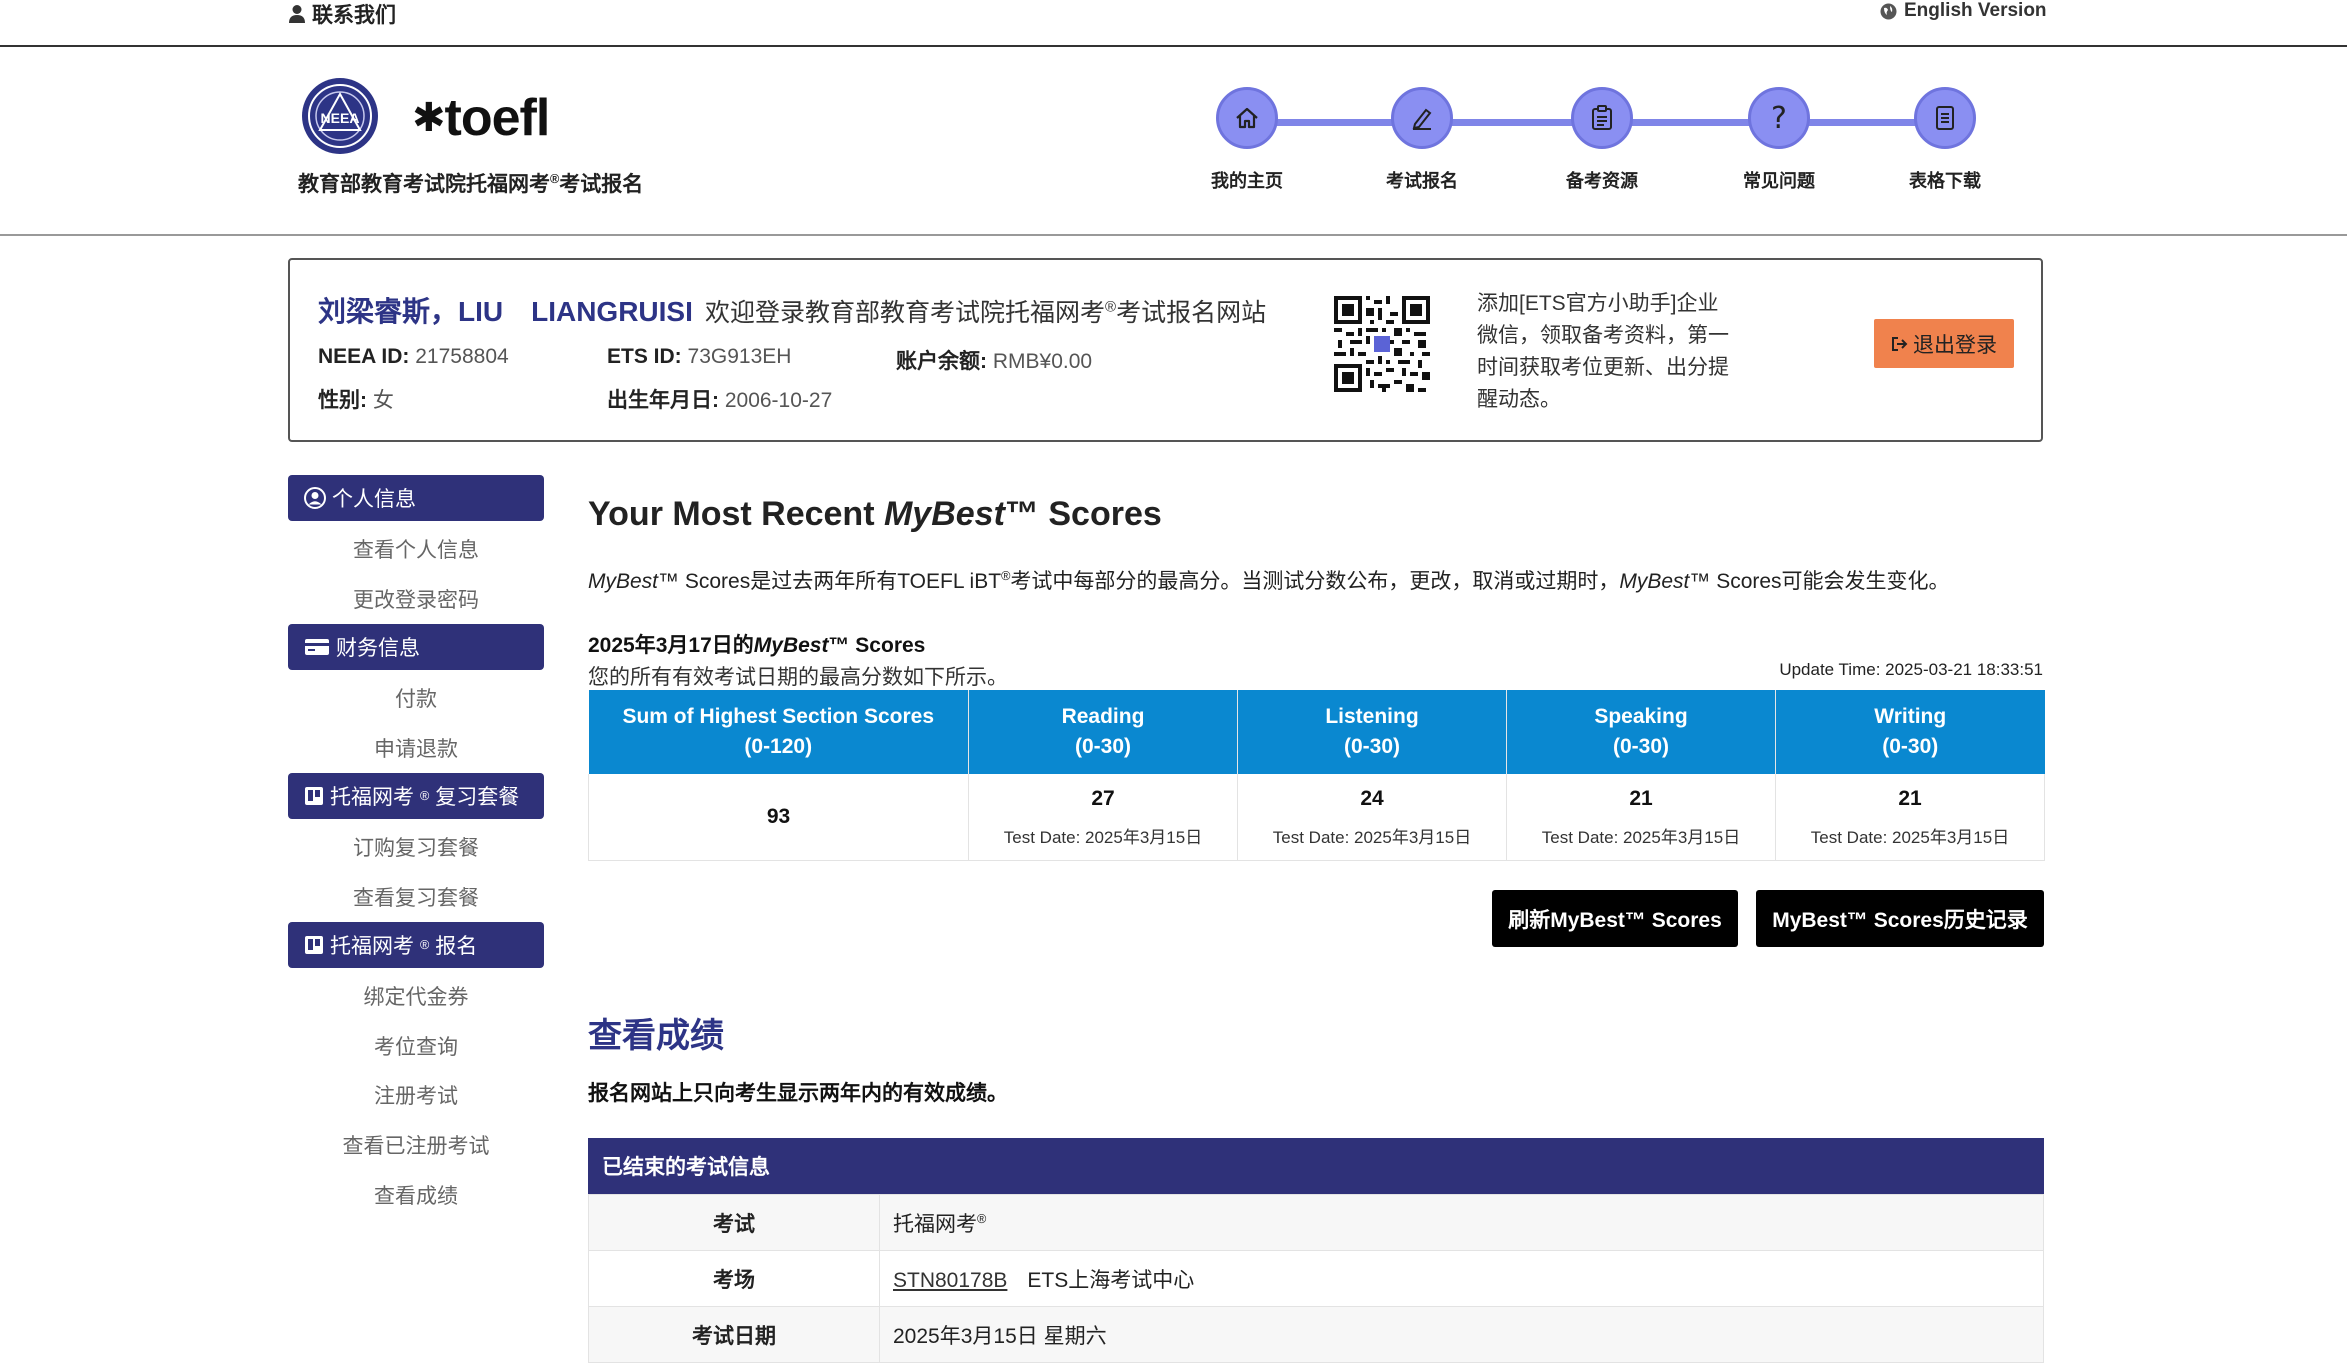 This screenshot has height=1363, width=2347. I want to click on logout-icon, so click(1900, 343).